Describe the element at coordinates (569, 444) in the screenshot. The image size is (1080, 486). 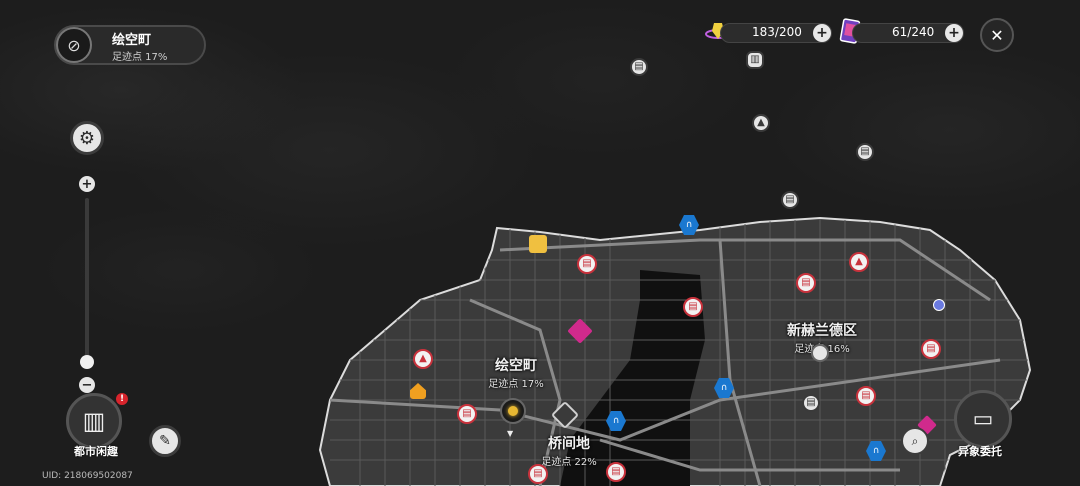
I see `district-name: 桥间地` at that location.